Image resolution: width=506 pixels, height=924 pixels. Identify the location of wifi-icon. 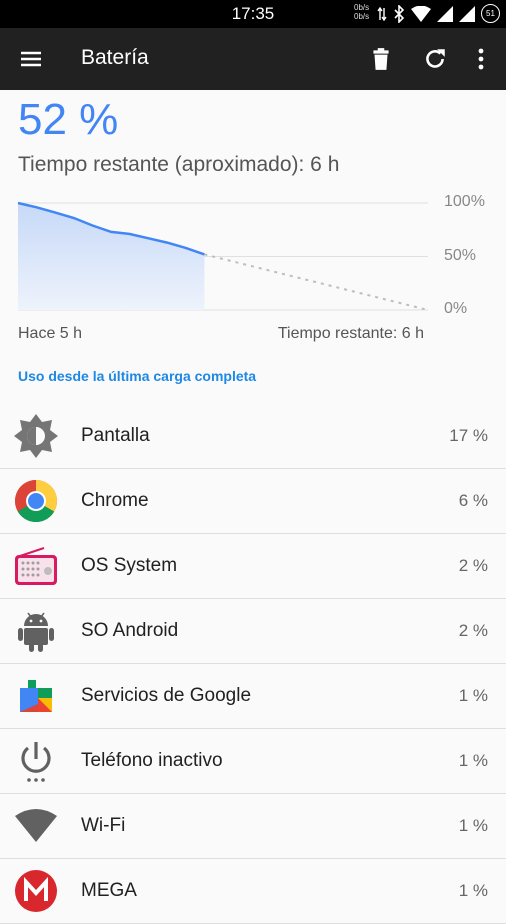
(36, 825).